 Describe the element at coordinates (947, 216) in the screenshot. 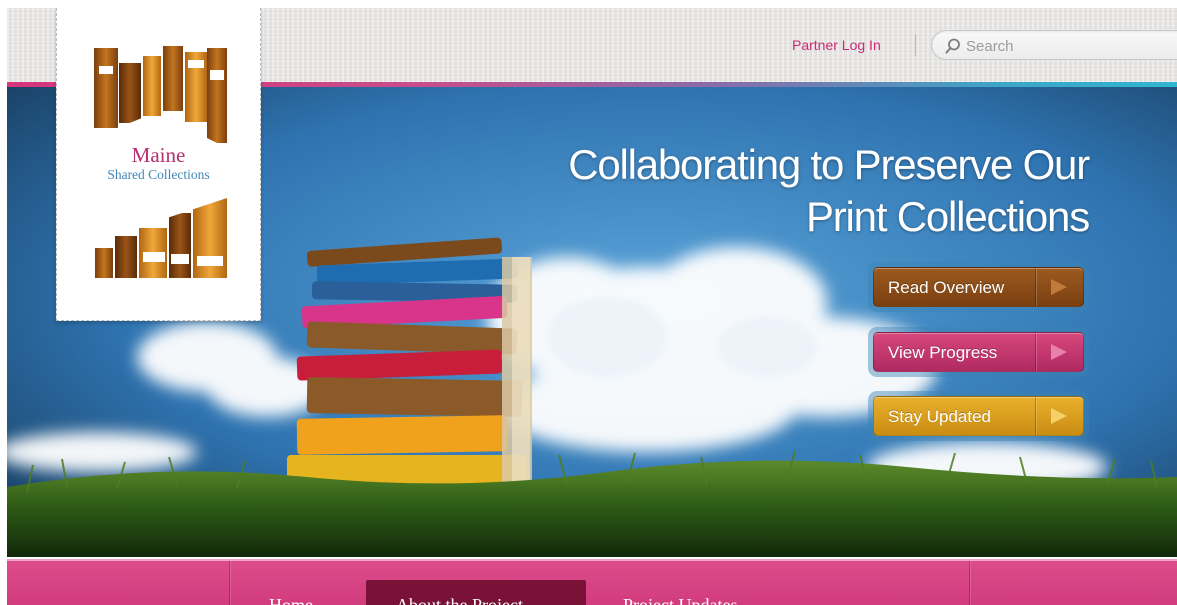

I see `headline-line-2: Print Collections` at that location.